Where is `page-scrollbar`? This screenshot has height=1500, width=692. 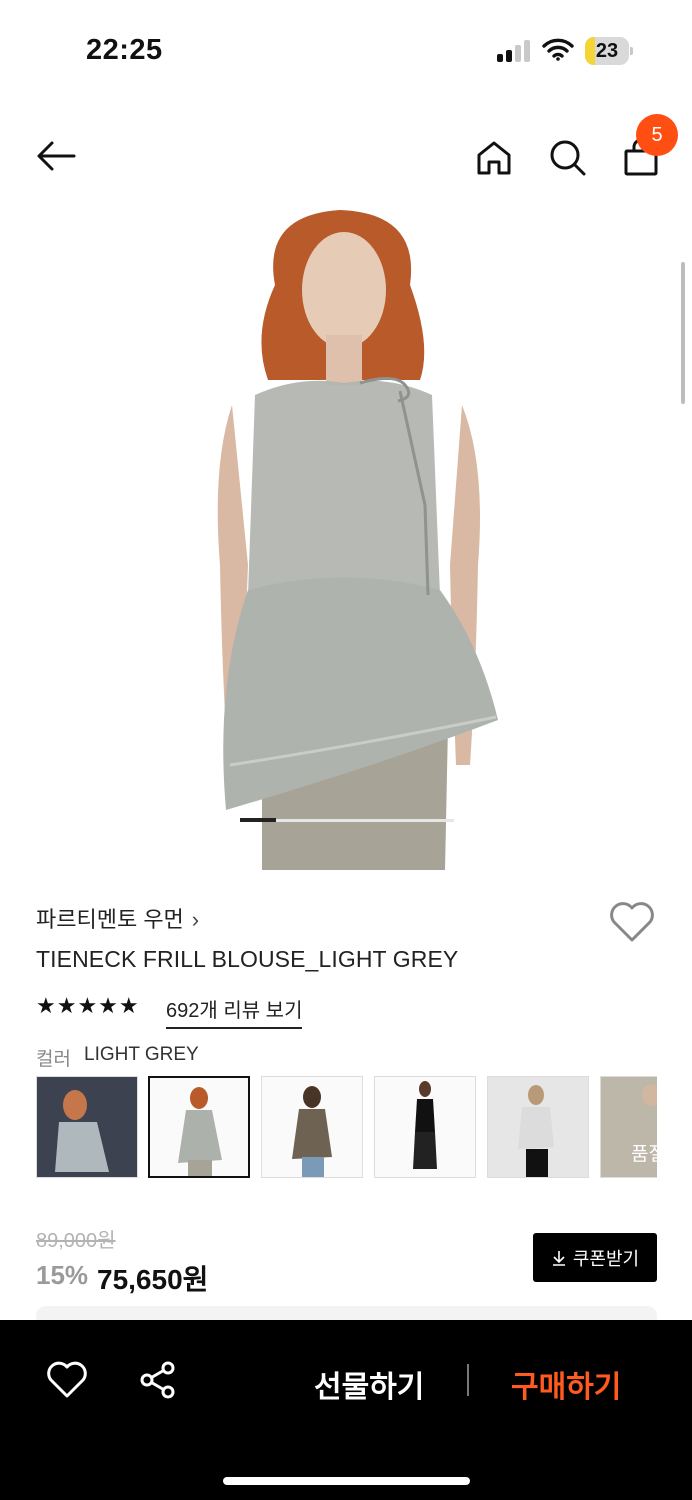 page-scrollbar is located at coordinates (683, 333).